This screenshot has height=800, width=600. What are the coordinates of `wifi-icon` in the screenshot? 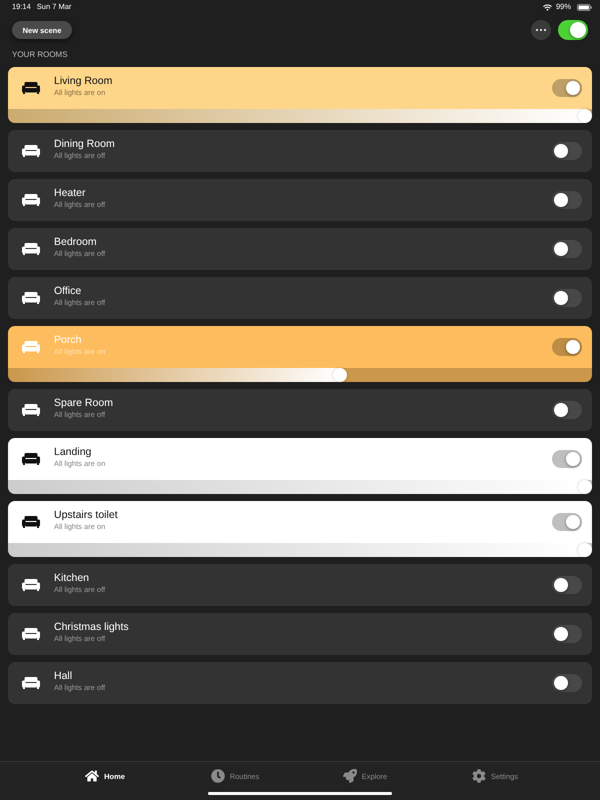 It's located at (547, 7).